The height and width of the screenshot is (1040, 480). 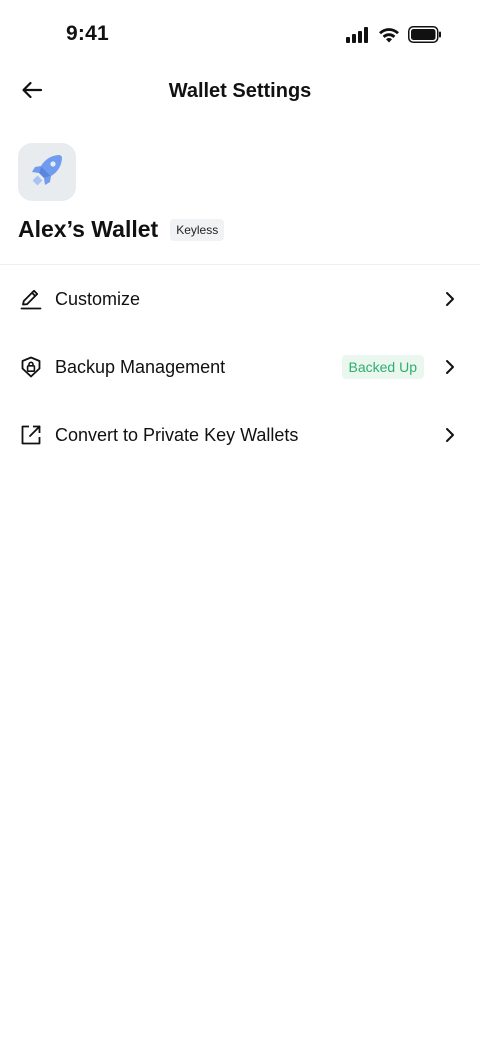 What do you see at coordinates (425, 37) in the screenshot?
I see `battery-icon` at bounding box center [425, 37].